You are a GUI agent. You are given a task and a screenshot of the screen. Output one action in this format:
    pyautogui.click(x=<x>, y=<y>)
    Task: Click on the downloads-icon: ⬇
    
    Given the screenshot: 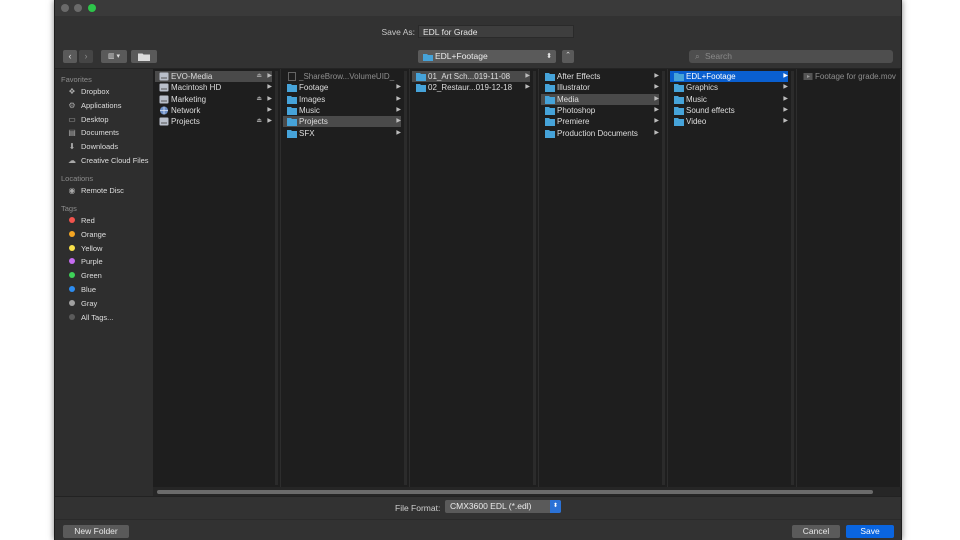 What is the action you would take?
    pyautogui.click(x=72, y=147)
    